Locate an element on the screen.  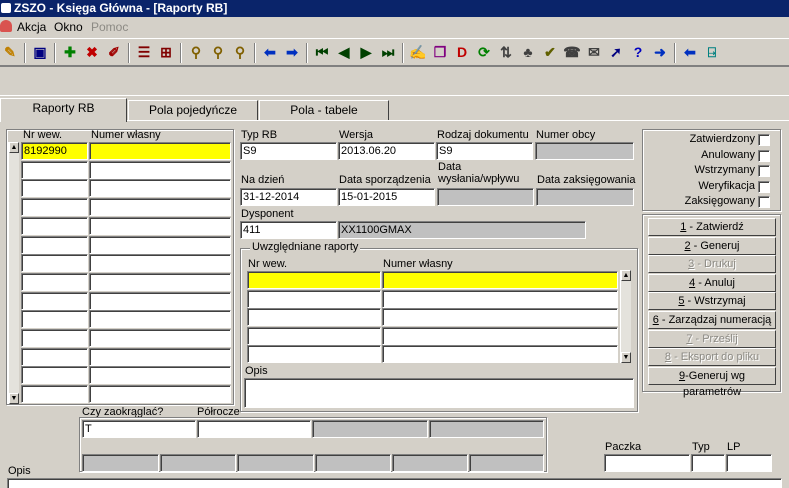
action-button-7: 7 - Prześlij is located at coordinates (712, 338).